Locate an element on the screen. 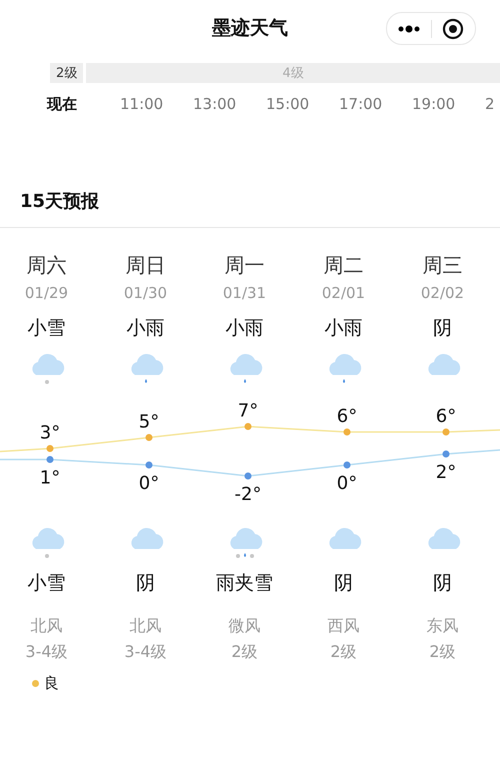 This screenshot has width=500, height=766. night-weather-label: 雨夹雪 is located at coordinates (244, 583).